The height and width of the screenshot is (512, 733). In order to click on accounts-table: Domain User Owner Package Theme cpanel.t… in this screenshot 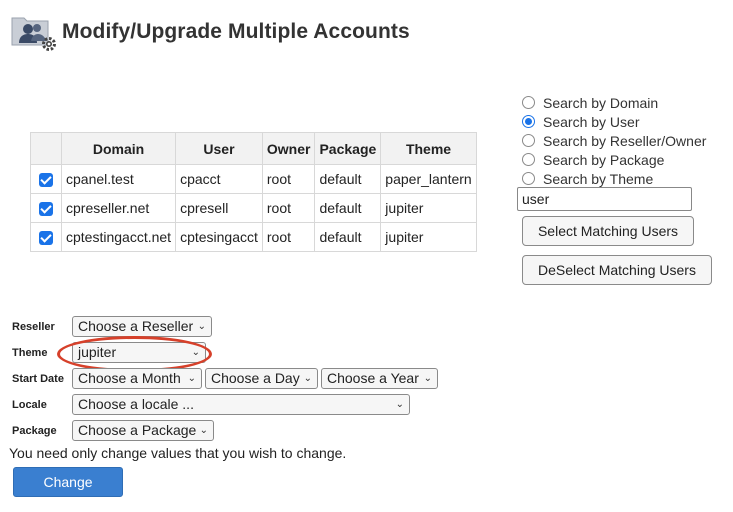, I will do `click(253, 192)`.